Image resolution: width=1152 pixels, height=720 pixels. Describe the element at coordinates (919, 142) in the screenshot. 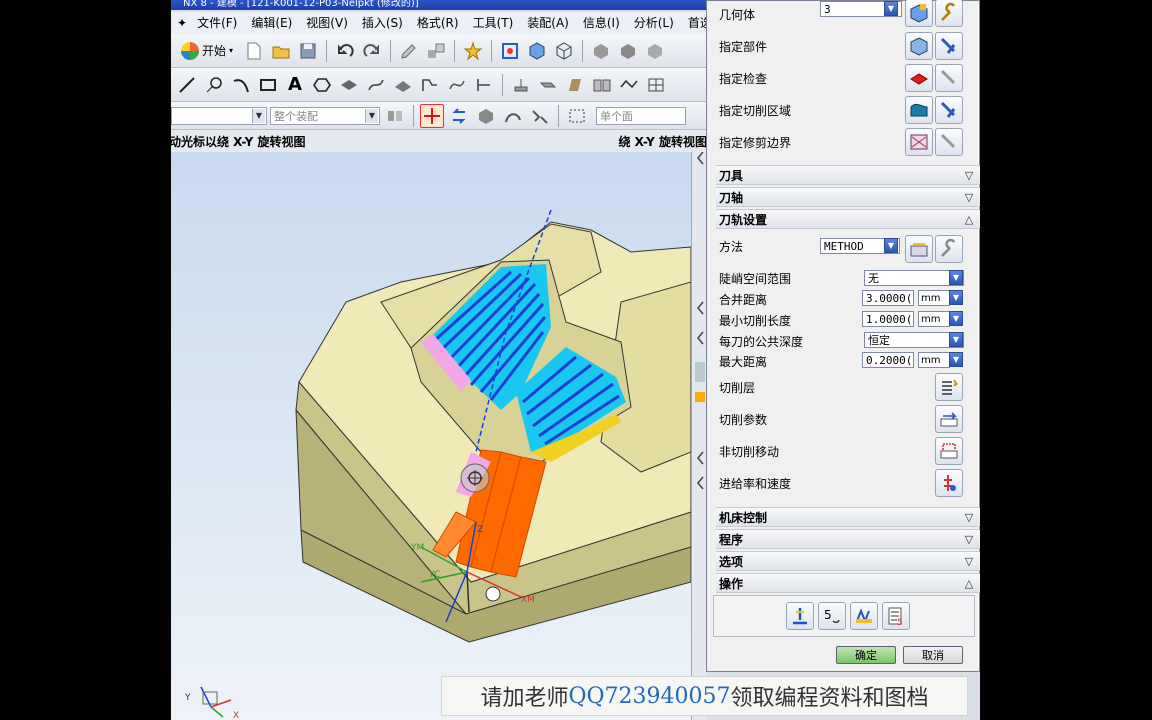

I see `specify-trim-boundary-button` at that location.